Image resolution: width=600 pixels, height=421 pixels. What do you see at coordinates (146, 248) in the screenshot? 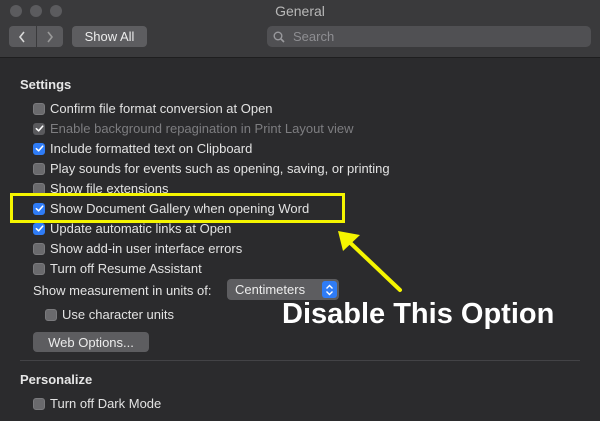
I see `option-label: Show add-in user interface errors` at bounding box center [146, 248].